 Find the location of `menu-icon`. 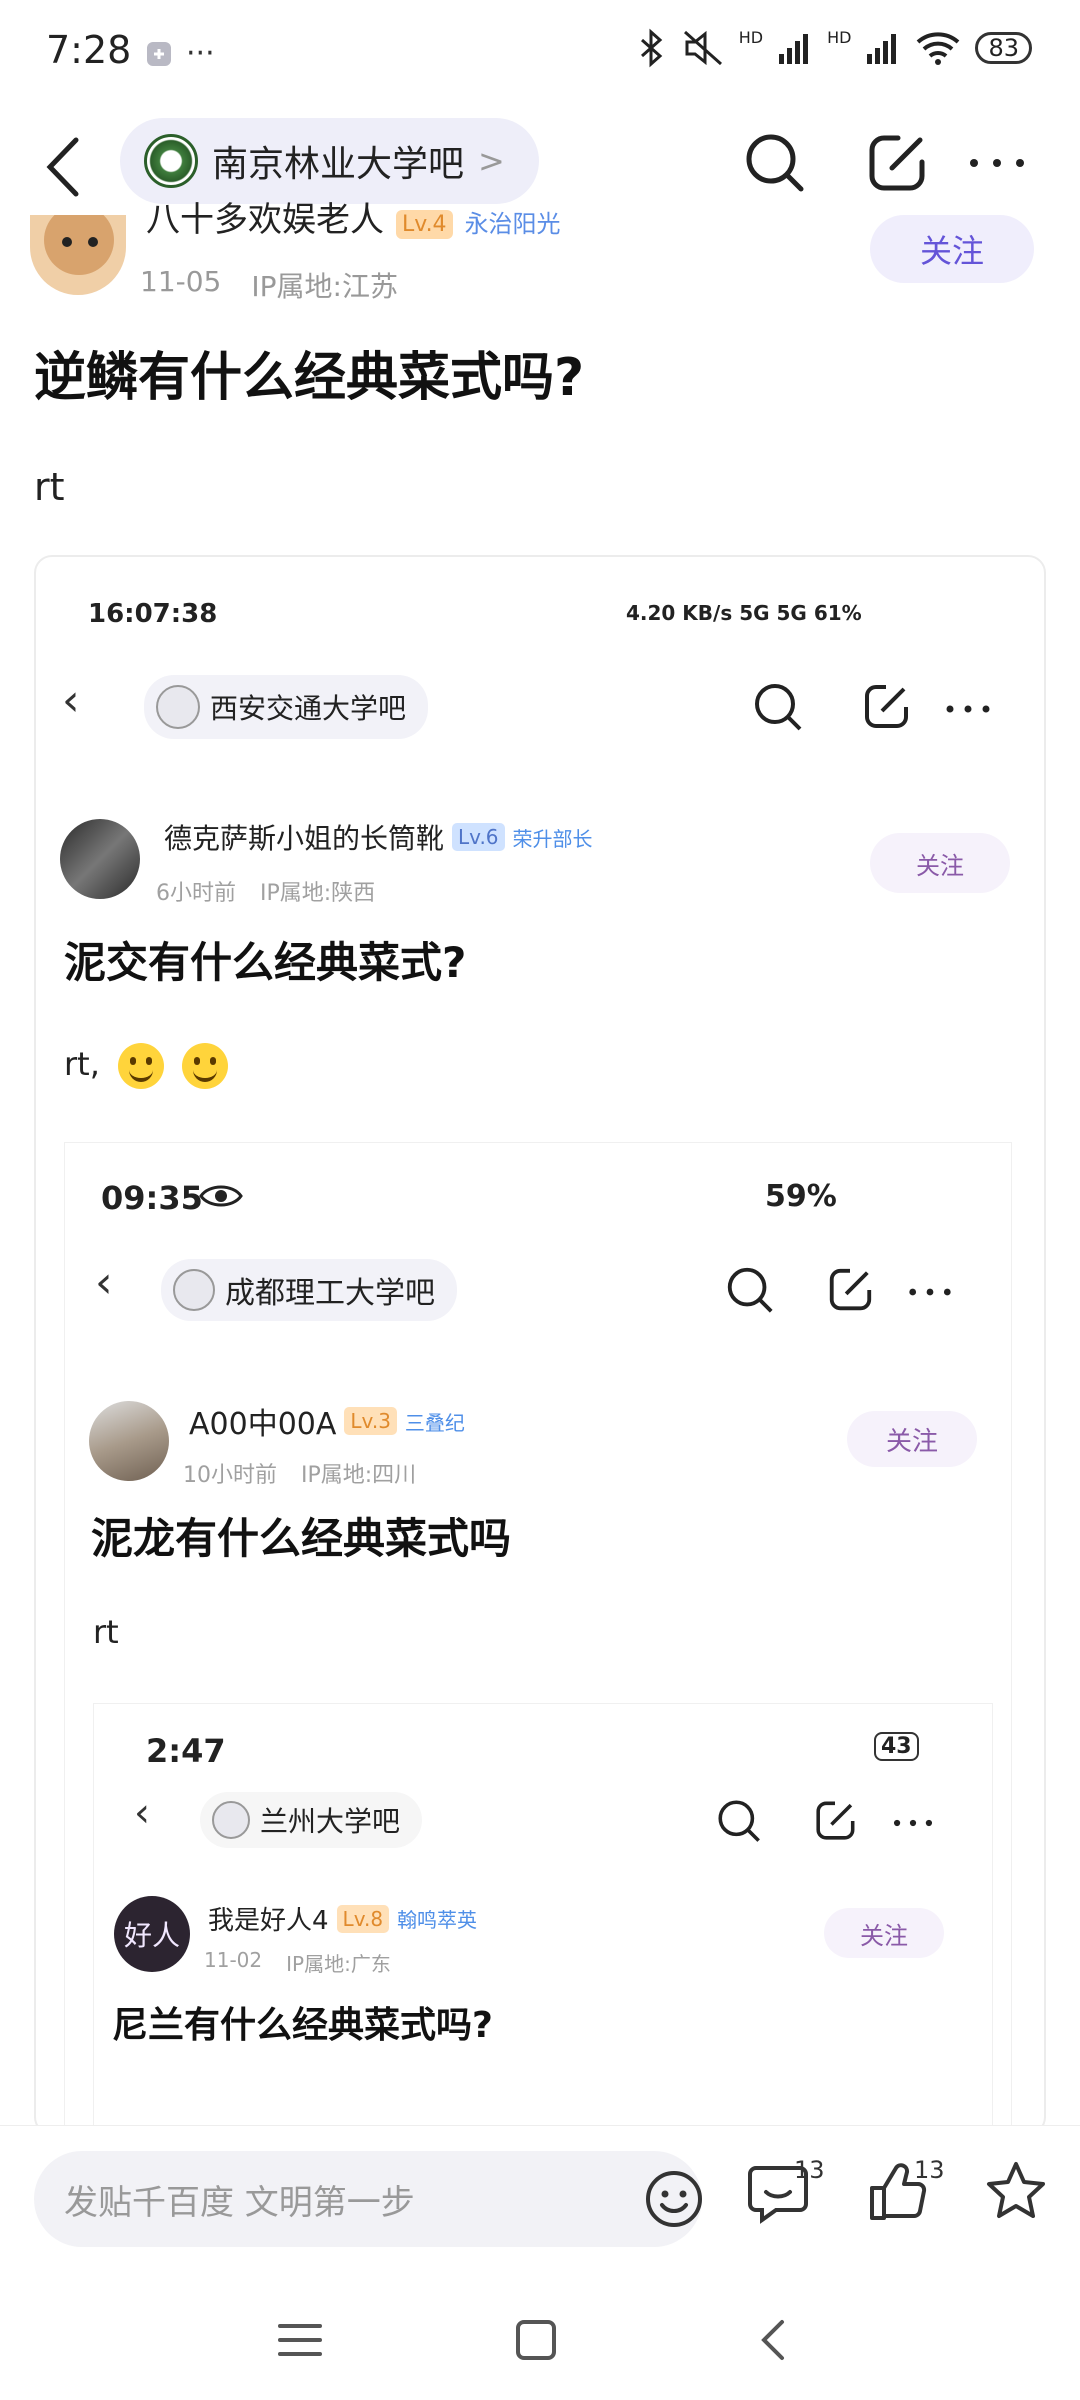

menu-icon is located at coordinates (300, 2340).